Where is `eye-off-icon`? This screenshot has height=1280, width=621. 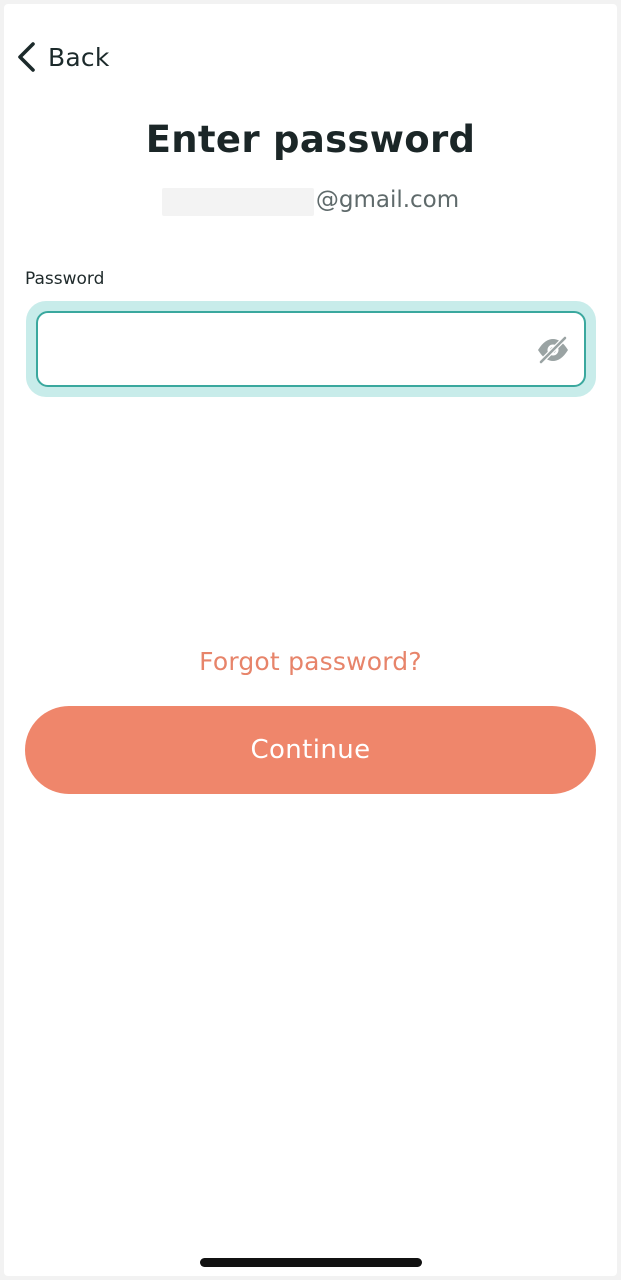 eye-off-icon is located at coordinates (553, 350).